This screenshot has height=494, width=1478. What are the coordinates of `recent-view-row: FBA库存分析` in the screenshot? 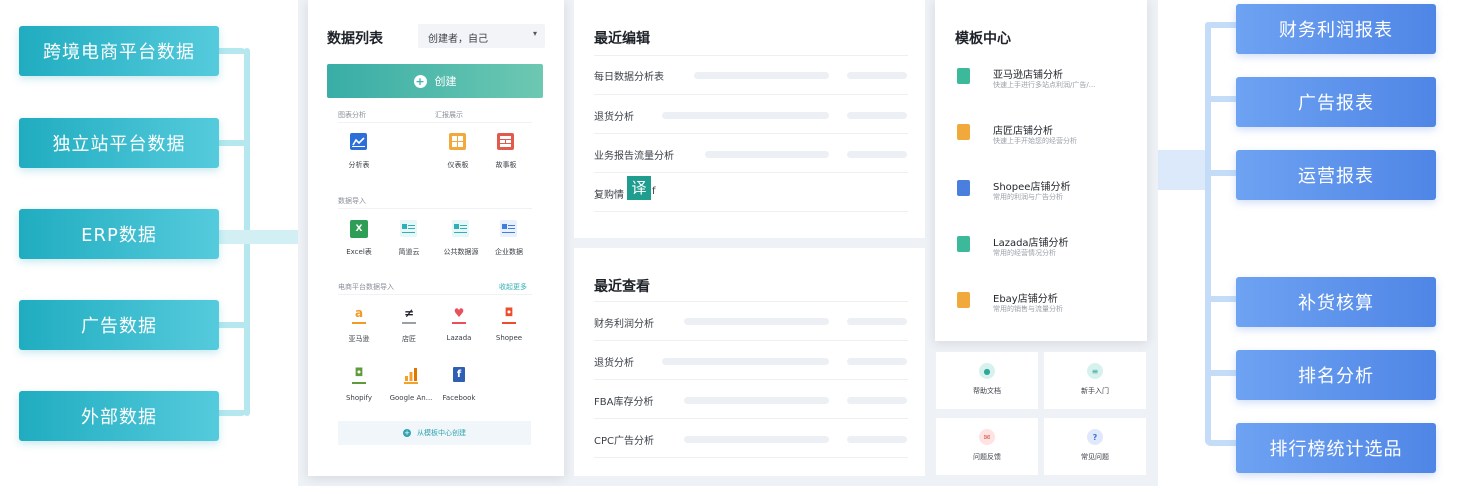 It's located at (749, 399).